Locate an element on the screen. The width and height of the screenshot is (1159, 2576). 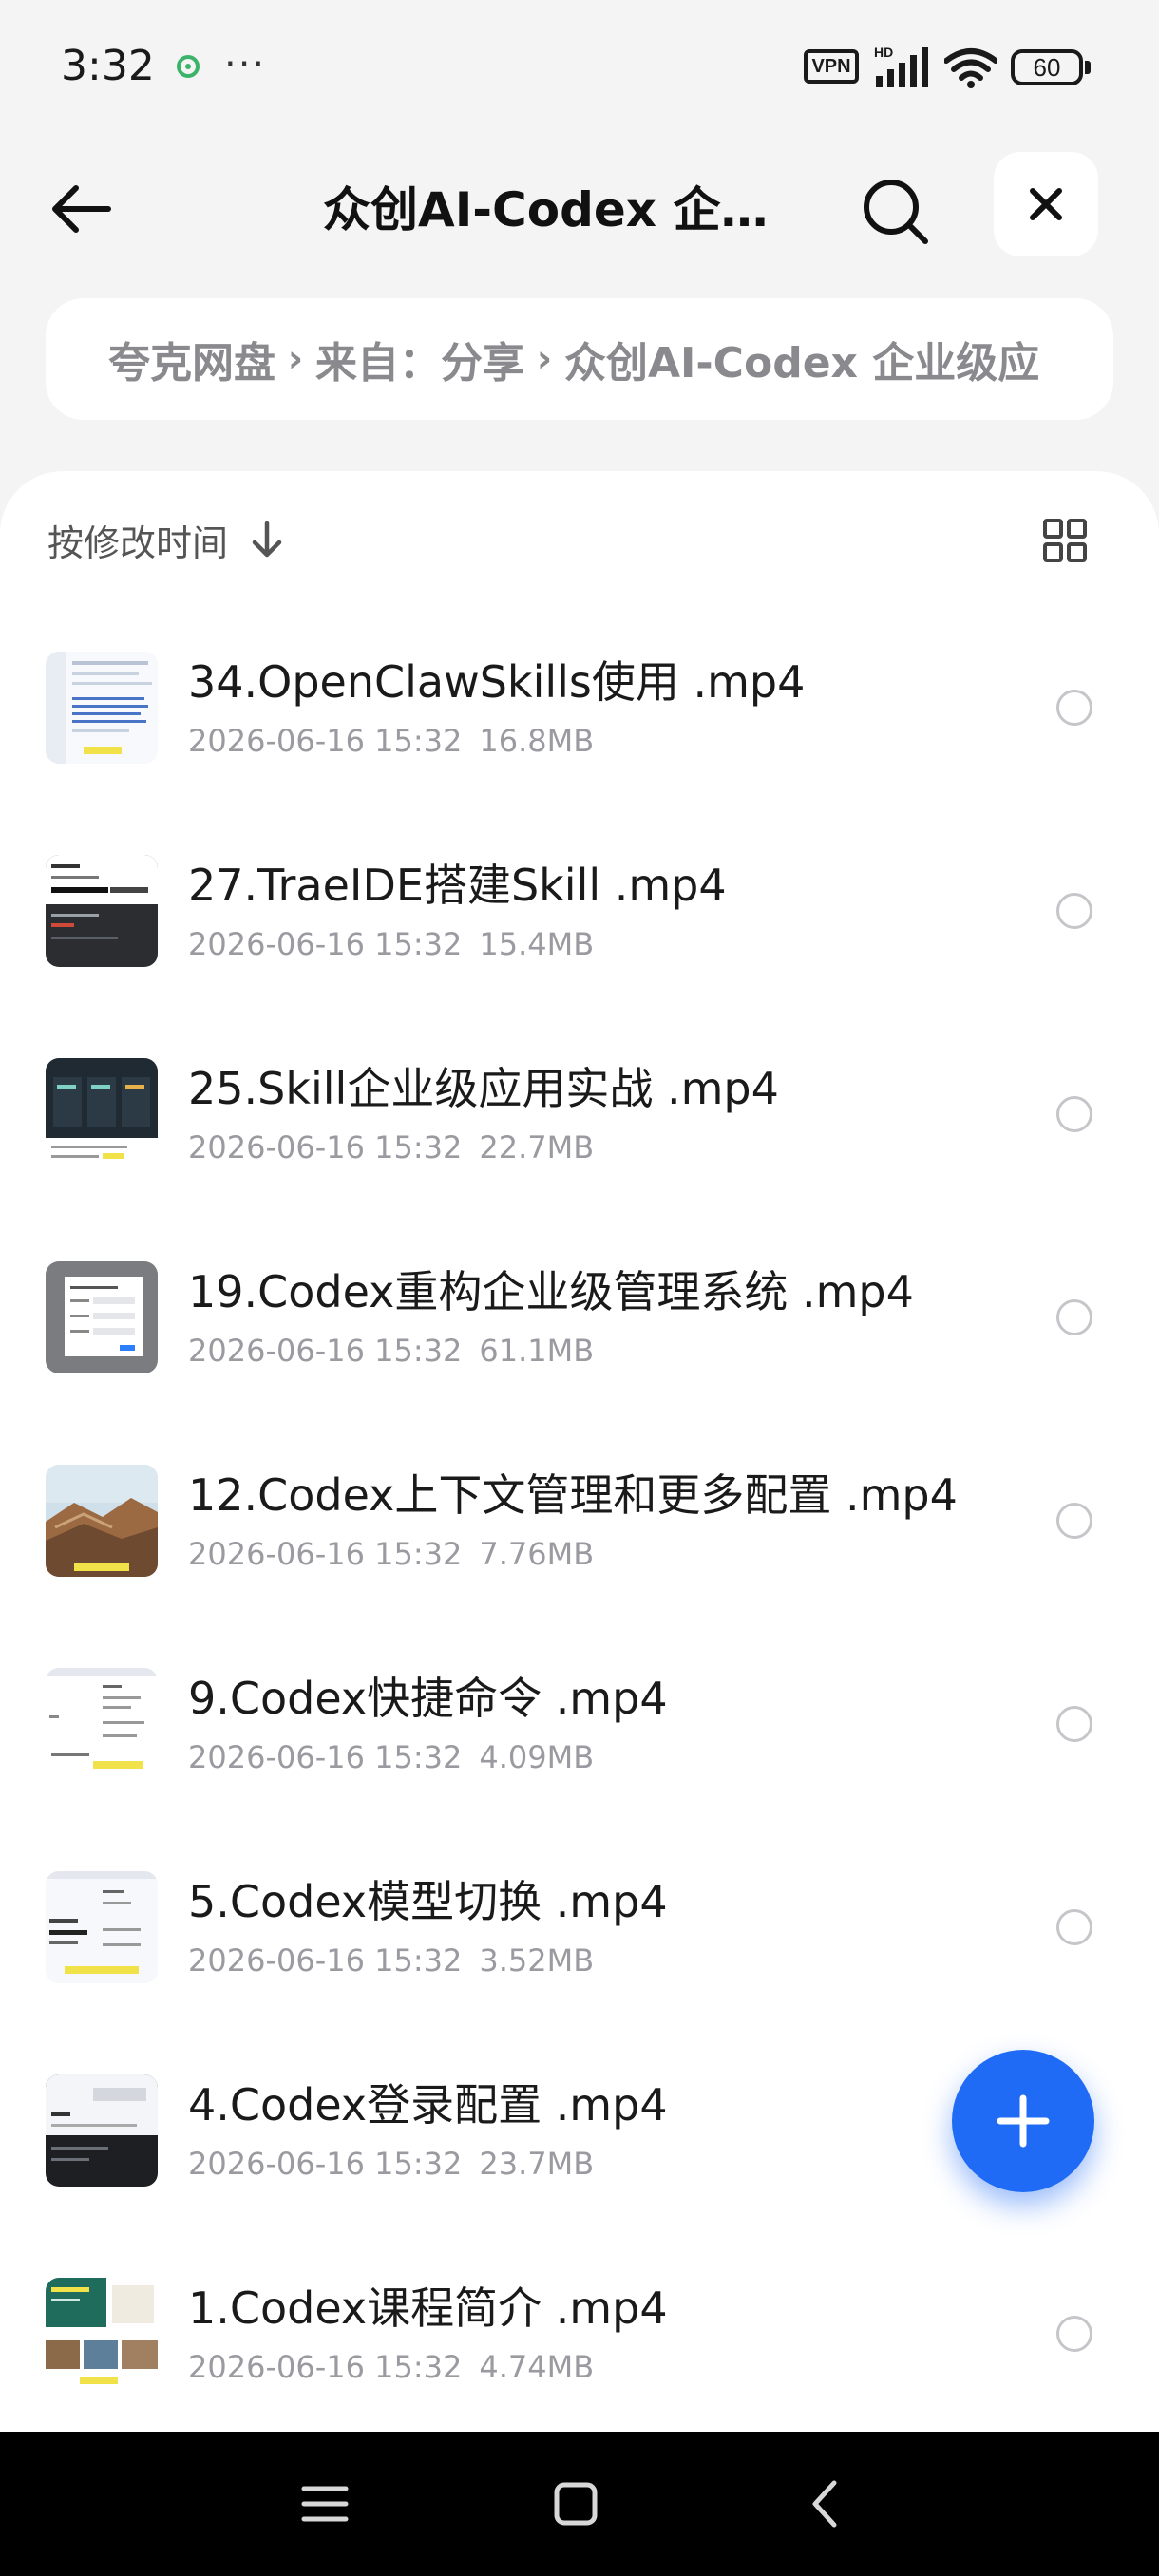
arrow-down-icon is located at coordinates (267, 539).